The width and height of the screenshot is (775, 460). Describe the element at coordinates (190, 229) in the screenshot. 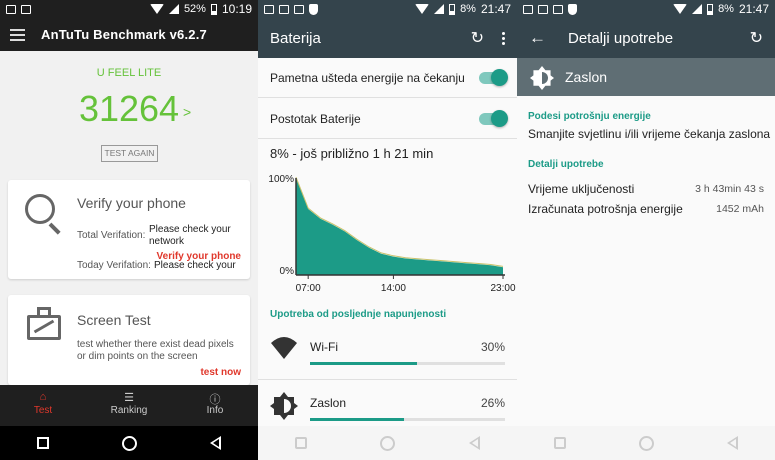

I see `total-value: Please check your` at that location.